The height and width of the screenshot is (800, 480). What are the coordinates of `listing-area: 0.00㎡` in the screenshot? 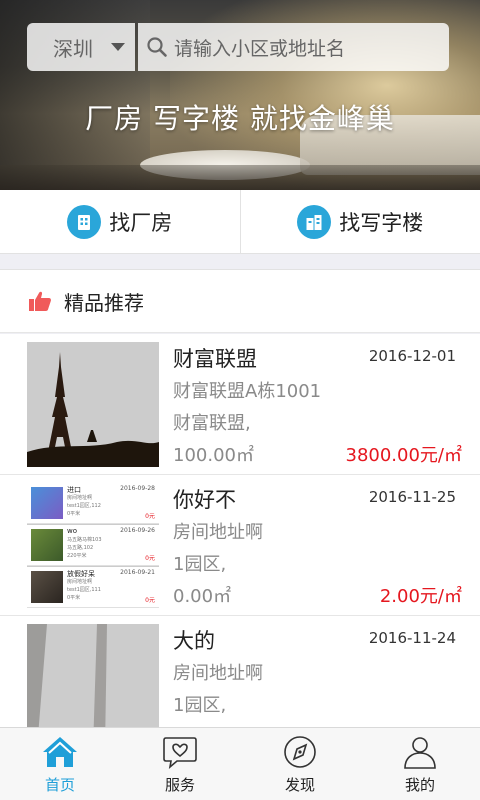 It's located at (202, 596).